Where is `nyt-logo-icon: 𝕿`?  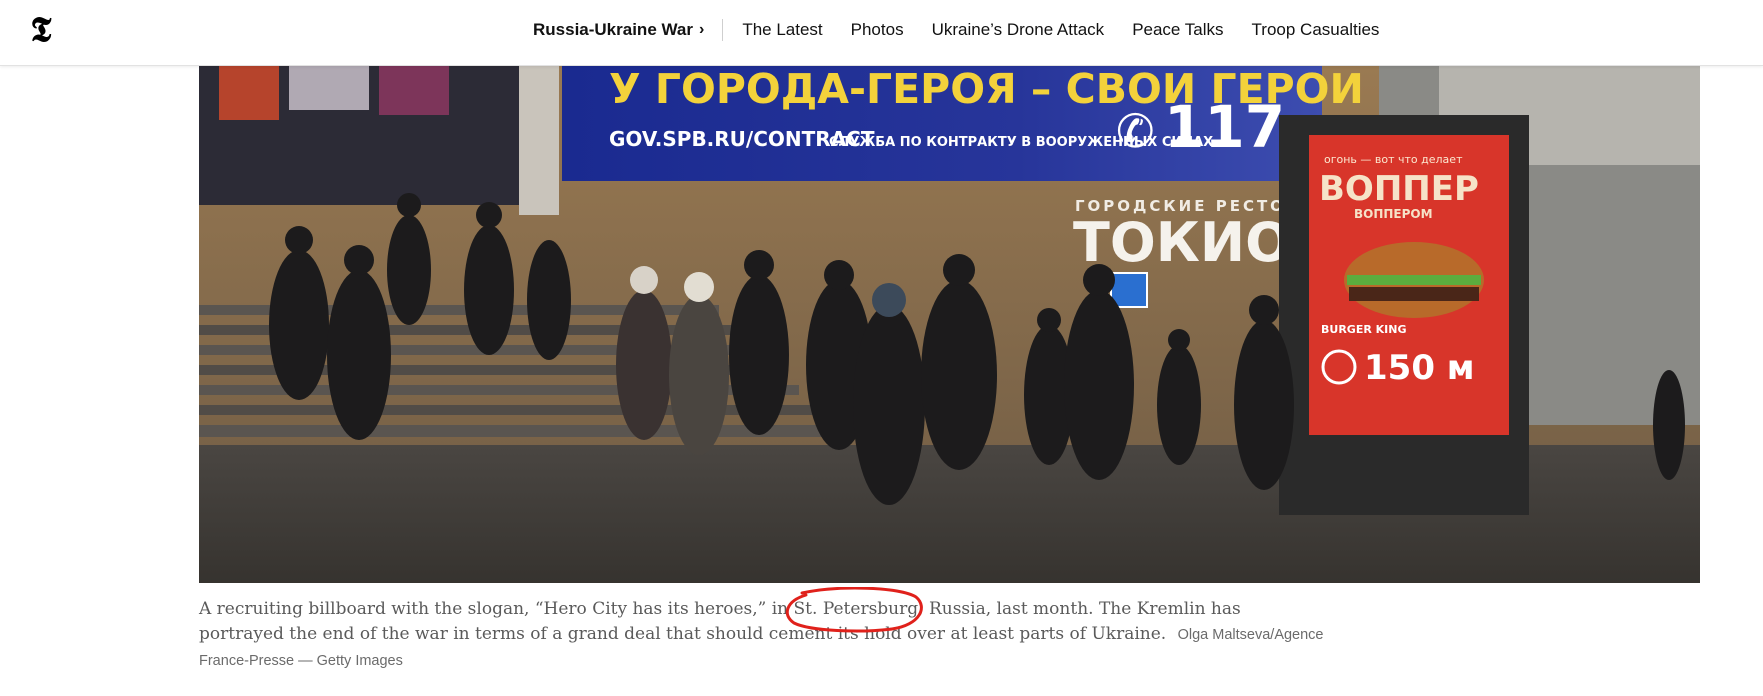
nyt-logo-icon: 𝕿 is located at coordinates (41, 30).